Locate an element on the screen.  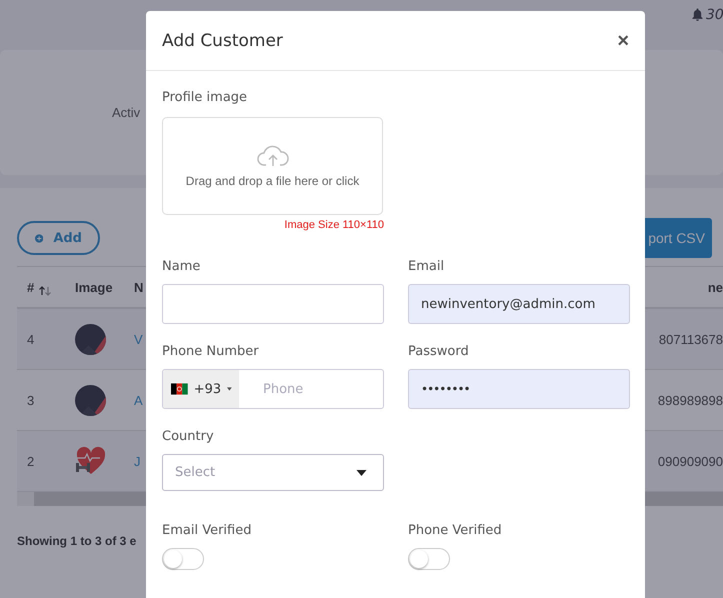
field-label: Country is located at coordinates (188, 437).